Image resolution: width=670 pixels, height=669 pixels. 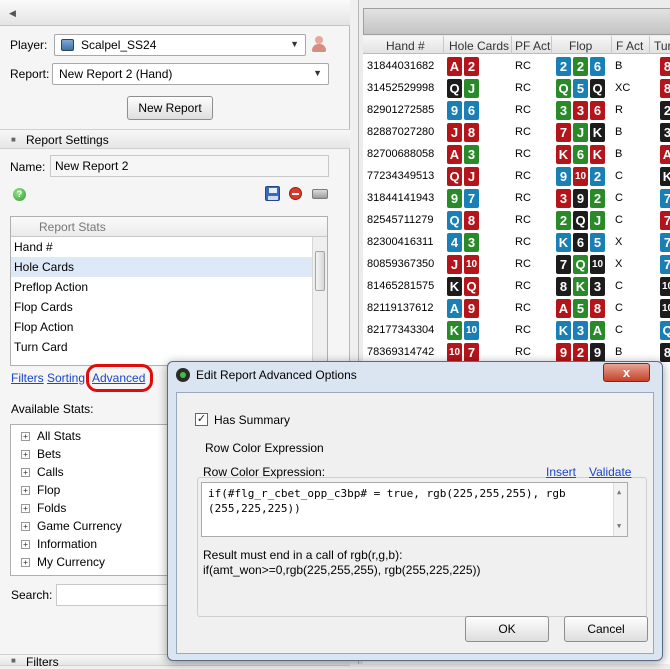 What do you see at coordinates (13, 139) in the screenshot?
I see `collapse-square-icon: ■` at bounding box center [13, 139].